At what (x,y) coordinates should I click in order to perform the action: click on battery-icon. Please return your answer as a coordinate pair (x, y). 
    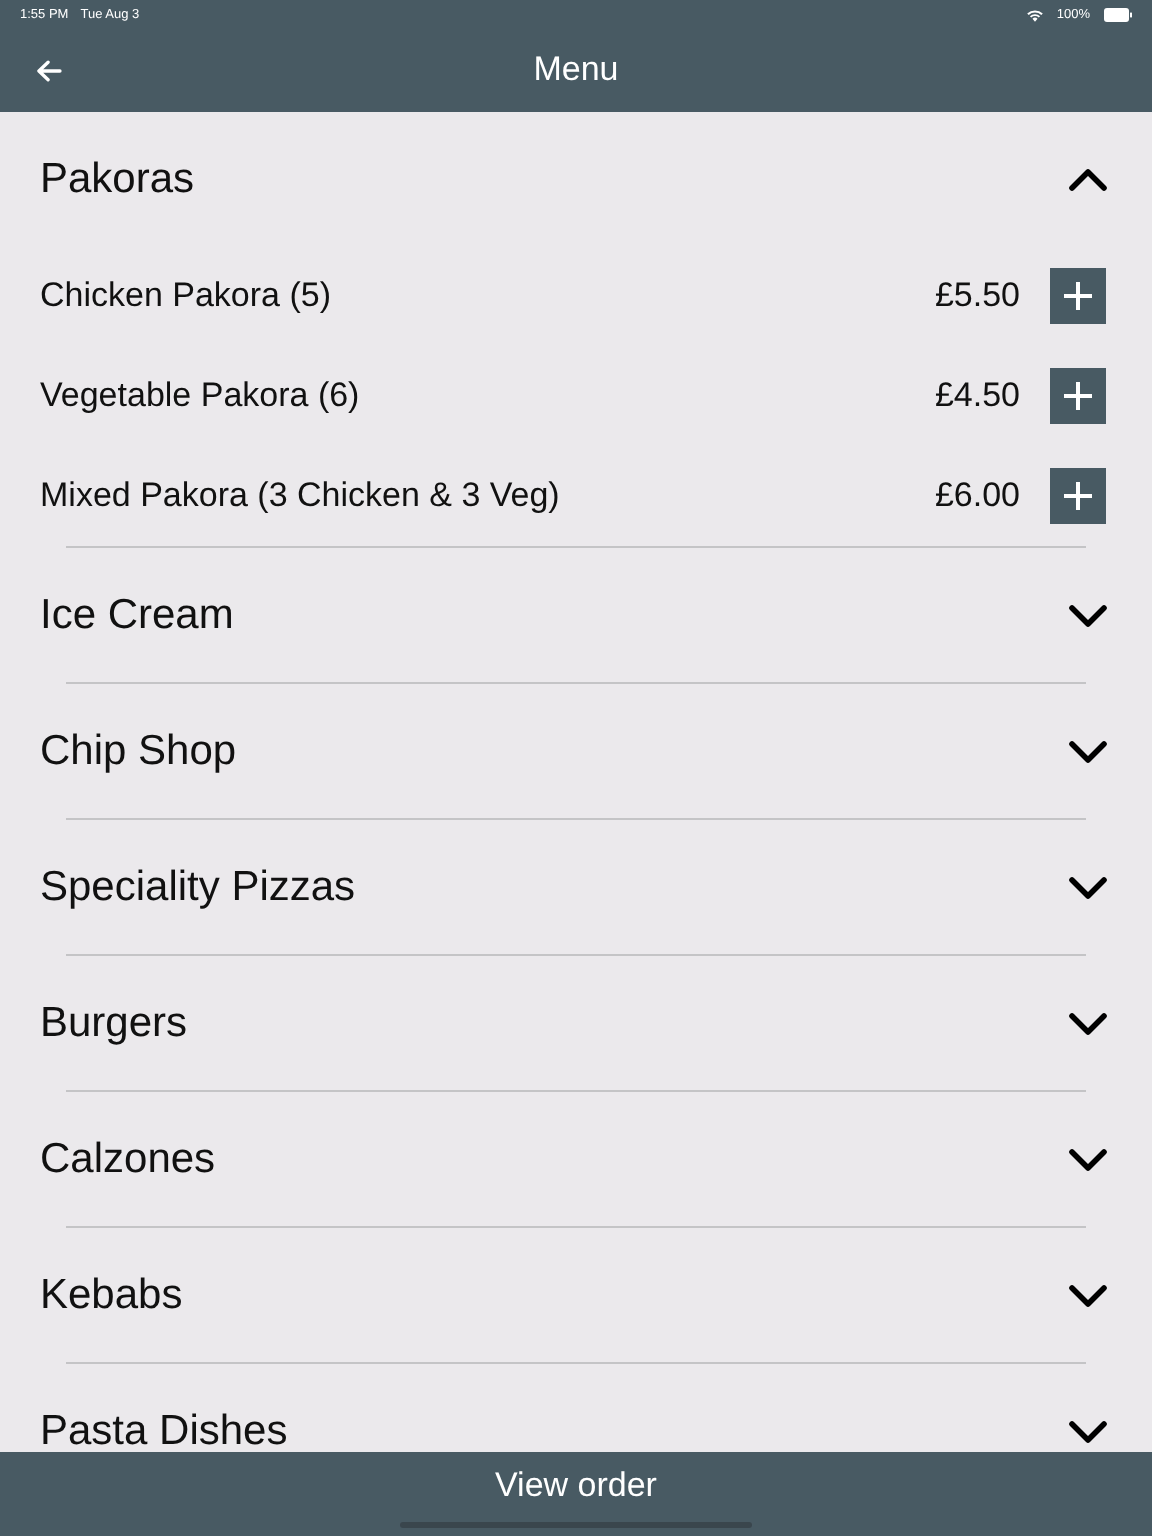
    Looking at the image, I should click on (1118, 14).